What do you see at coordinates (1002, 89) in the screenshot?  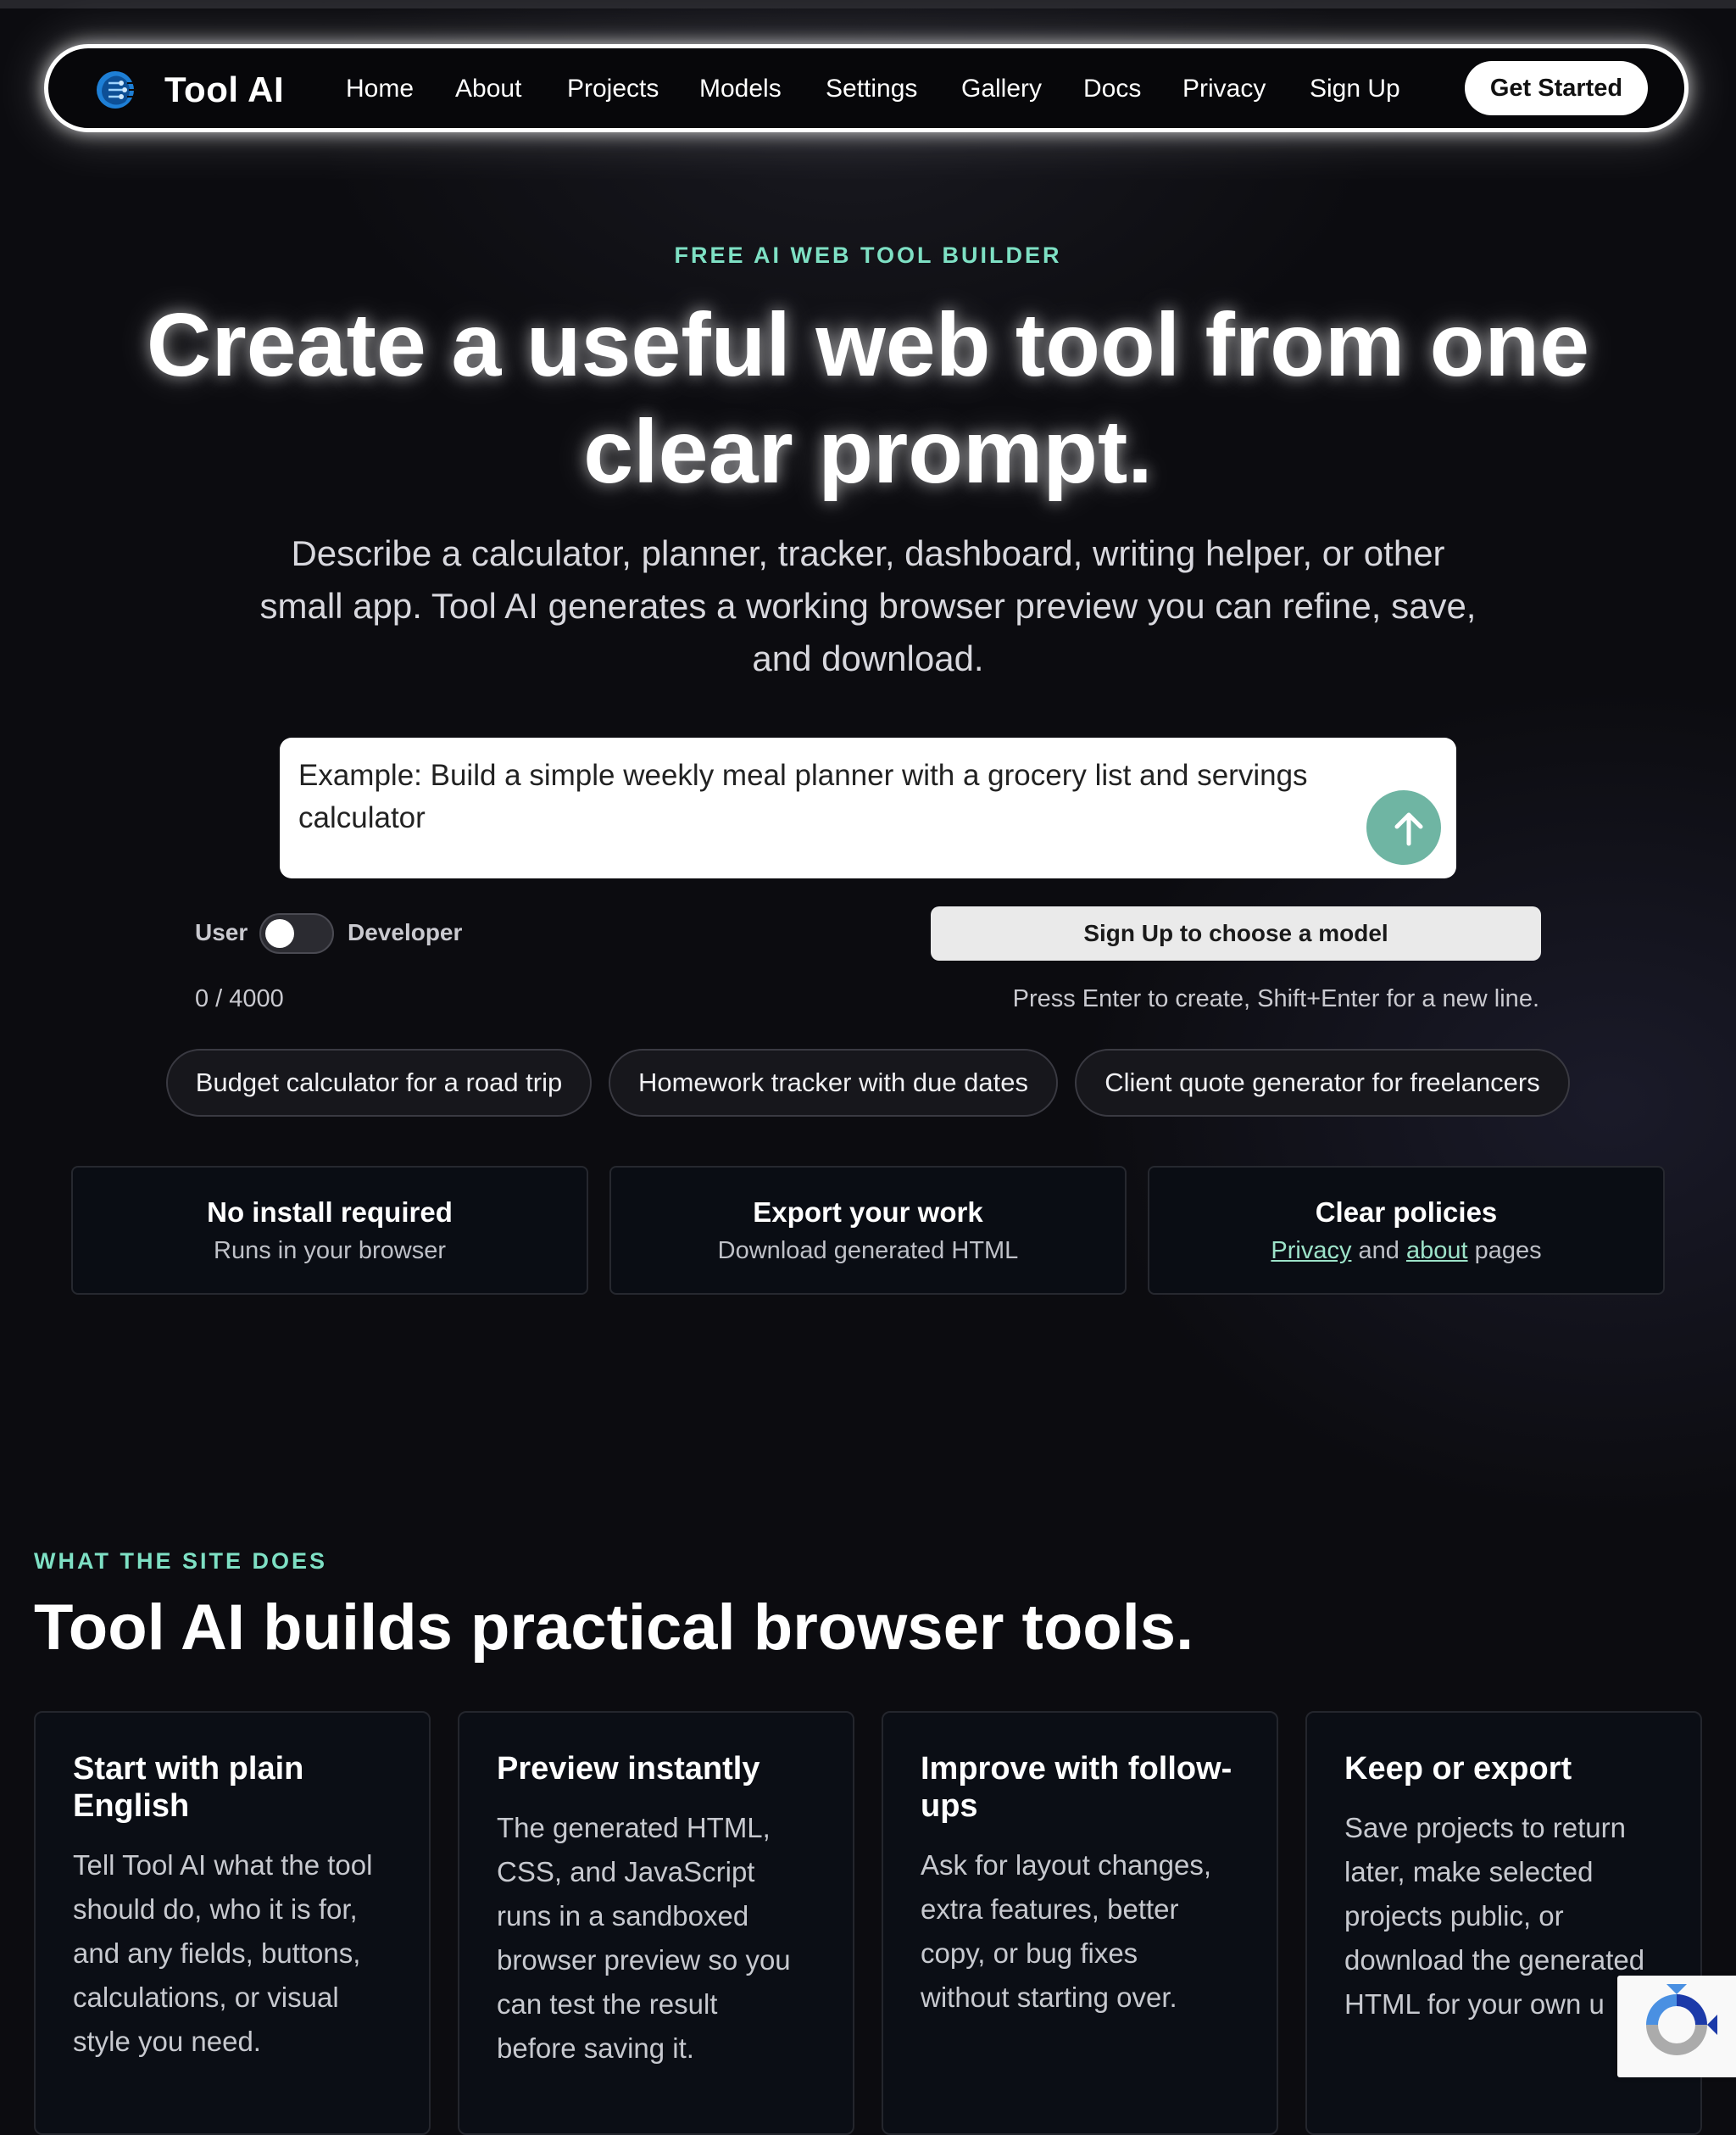 I see `nav-link-gallery: Gallery` at bounding box center [1002, 89].